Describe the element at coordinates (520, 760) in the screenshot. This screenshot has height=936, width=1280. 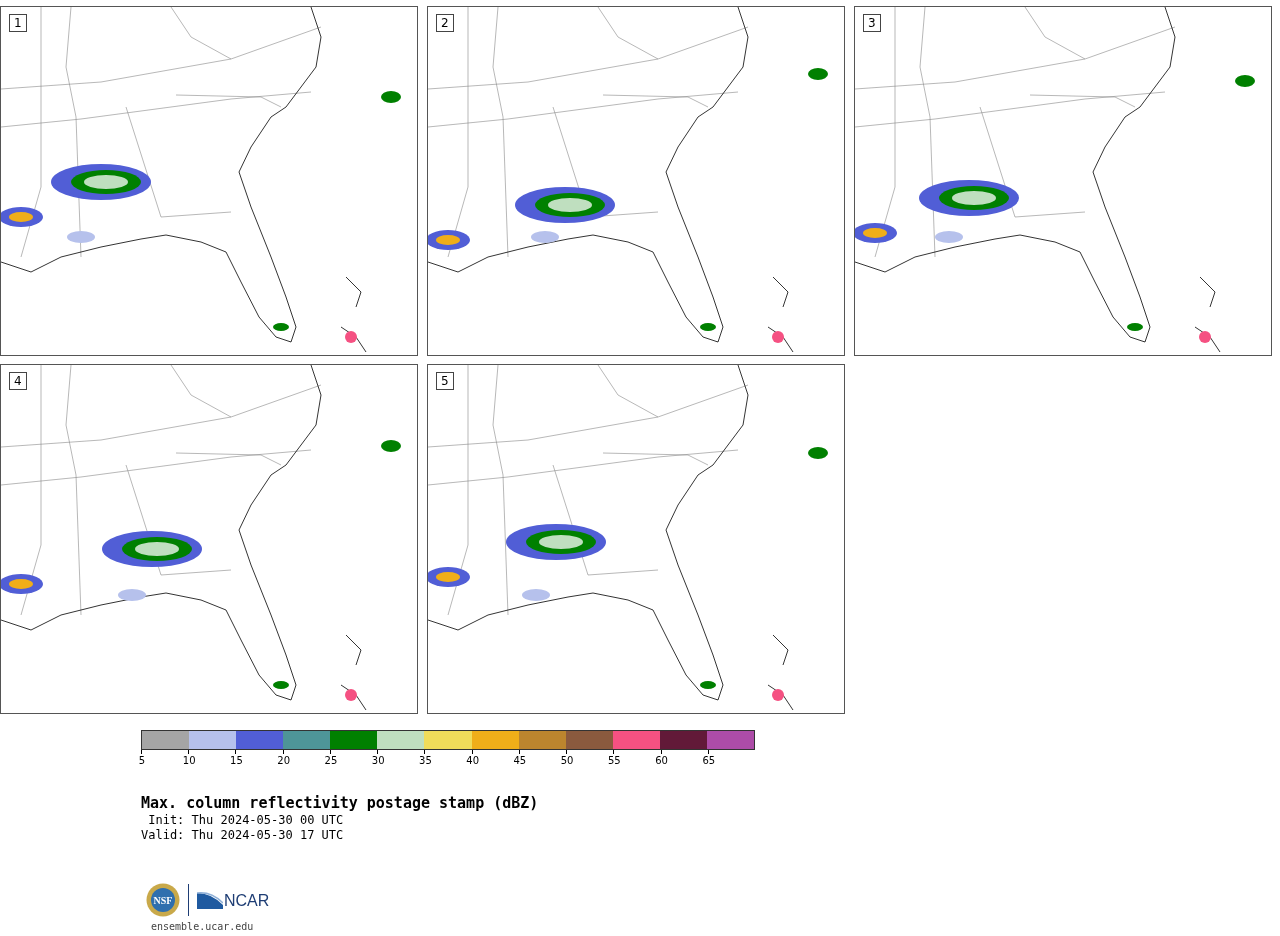
I see `tick-label: 45` at that location.